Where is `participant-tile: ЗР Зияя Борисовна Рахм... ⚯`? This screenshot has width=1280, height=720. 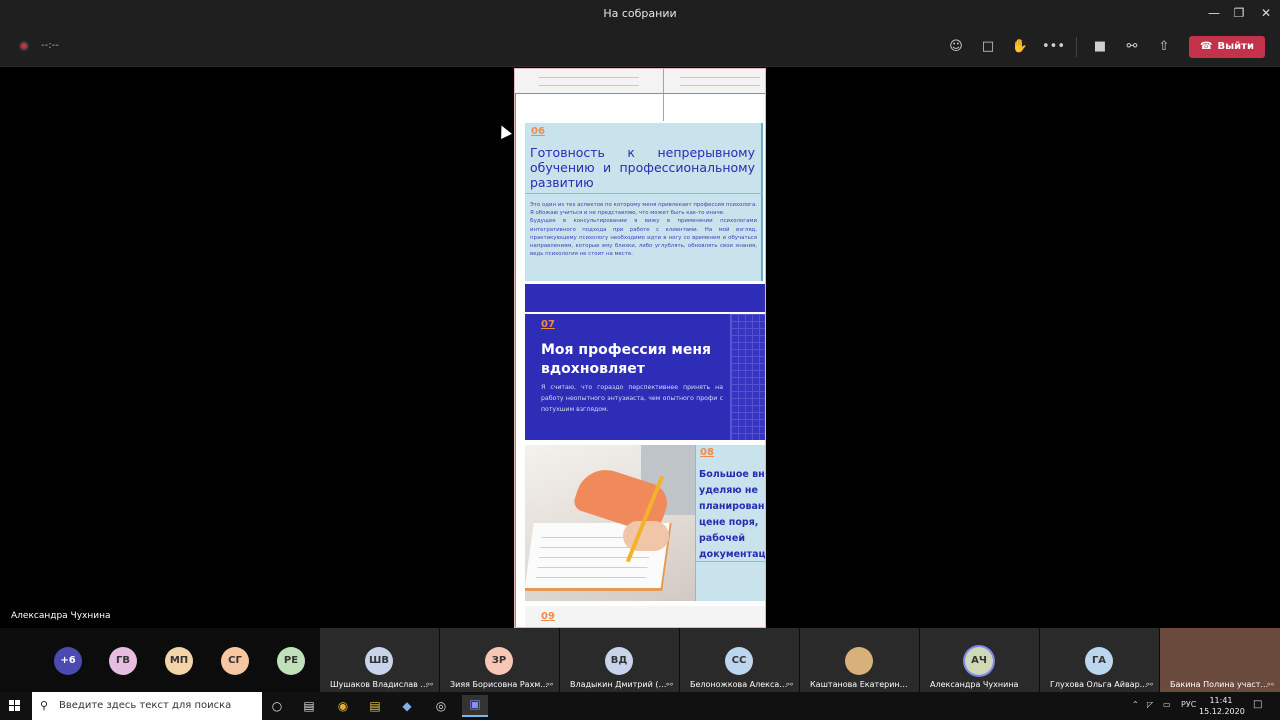 participant-tile: ЗР Зияя Борисовна Рахм... ⚯ is located at coordinates (499, 660).